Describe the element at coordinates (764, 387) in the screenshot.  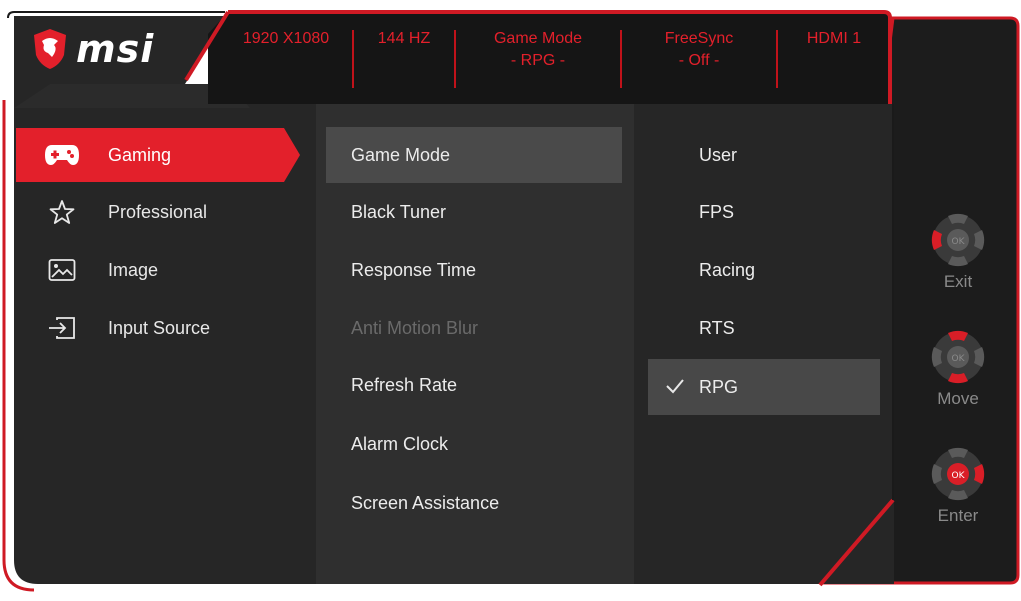
I see `option-rpg: RPG` at that location.